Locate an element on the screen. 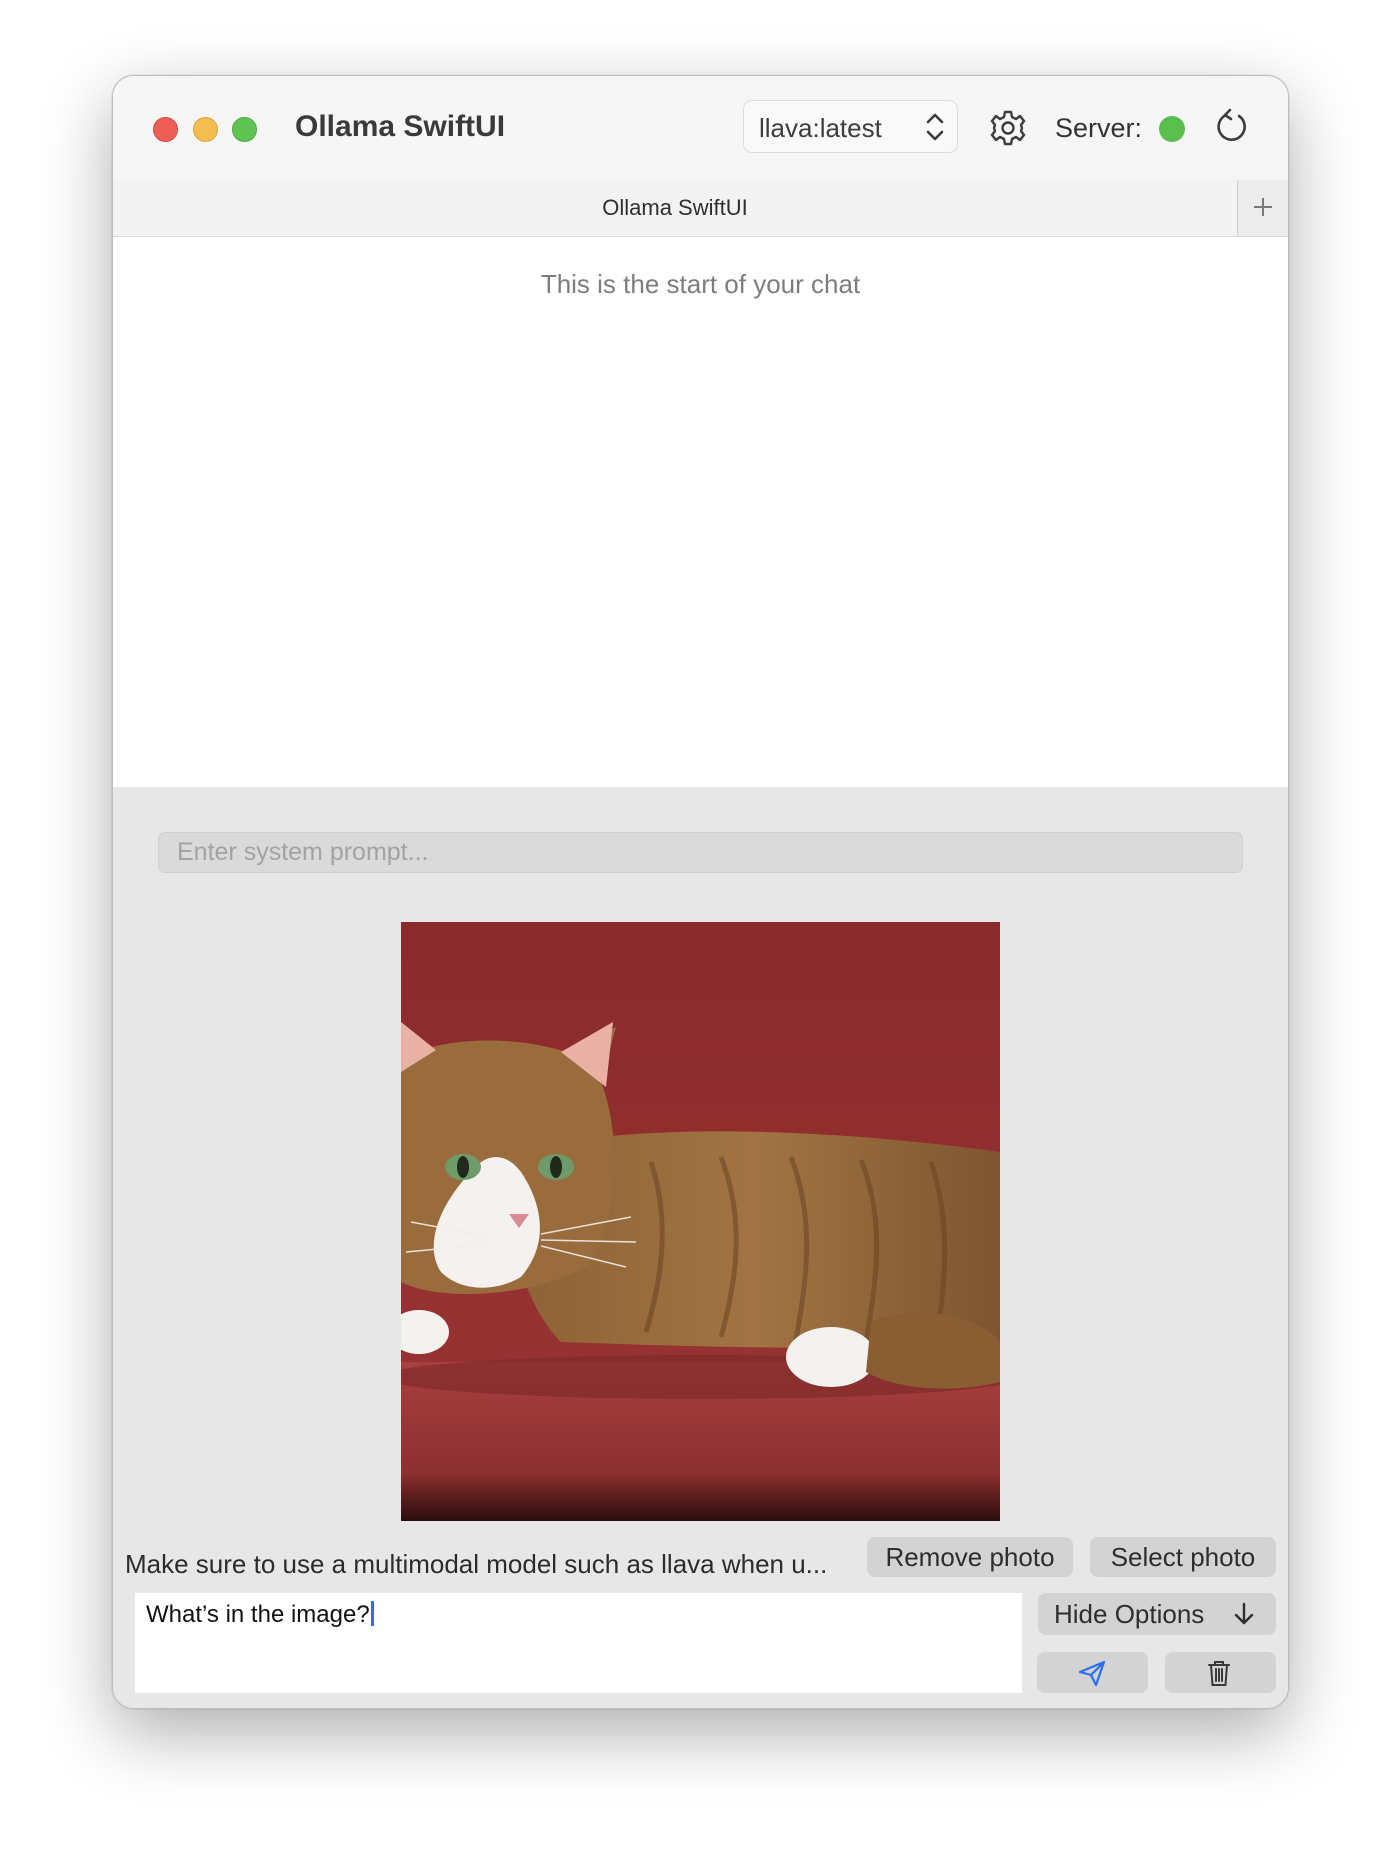 This screenshot has width=1400, height=1856. new-tab-button is located at coordinates (1262, 208).